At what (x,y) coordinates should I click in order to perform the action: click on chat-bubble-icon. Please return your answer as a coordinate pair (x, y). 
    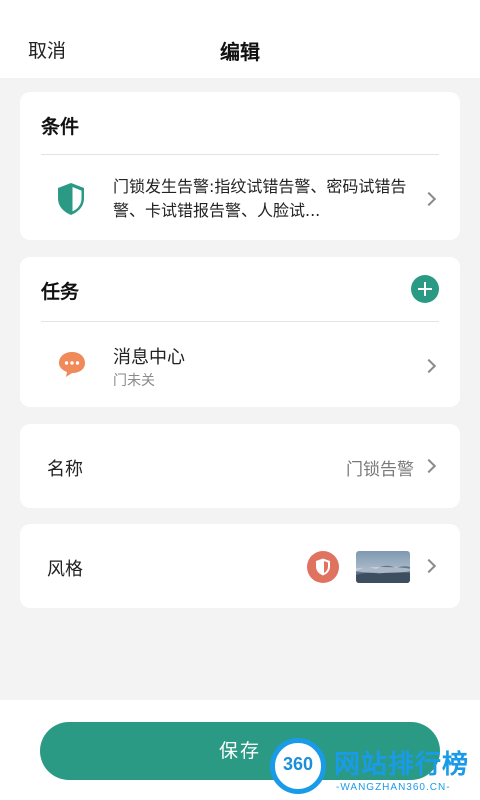
    Looking at the image, I should click on (72, 364).